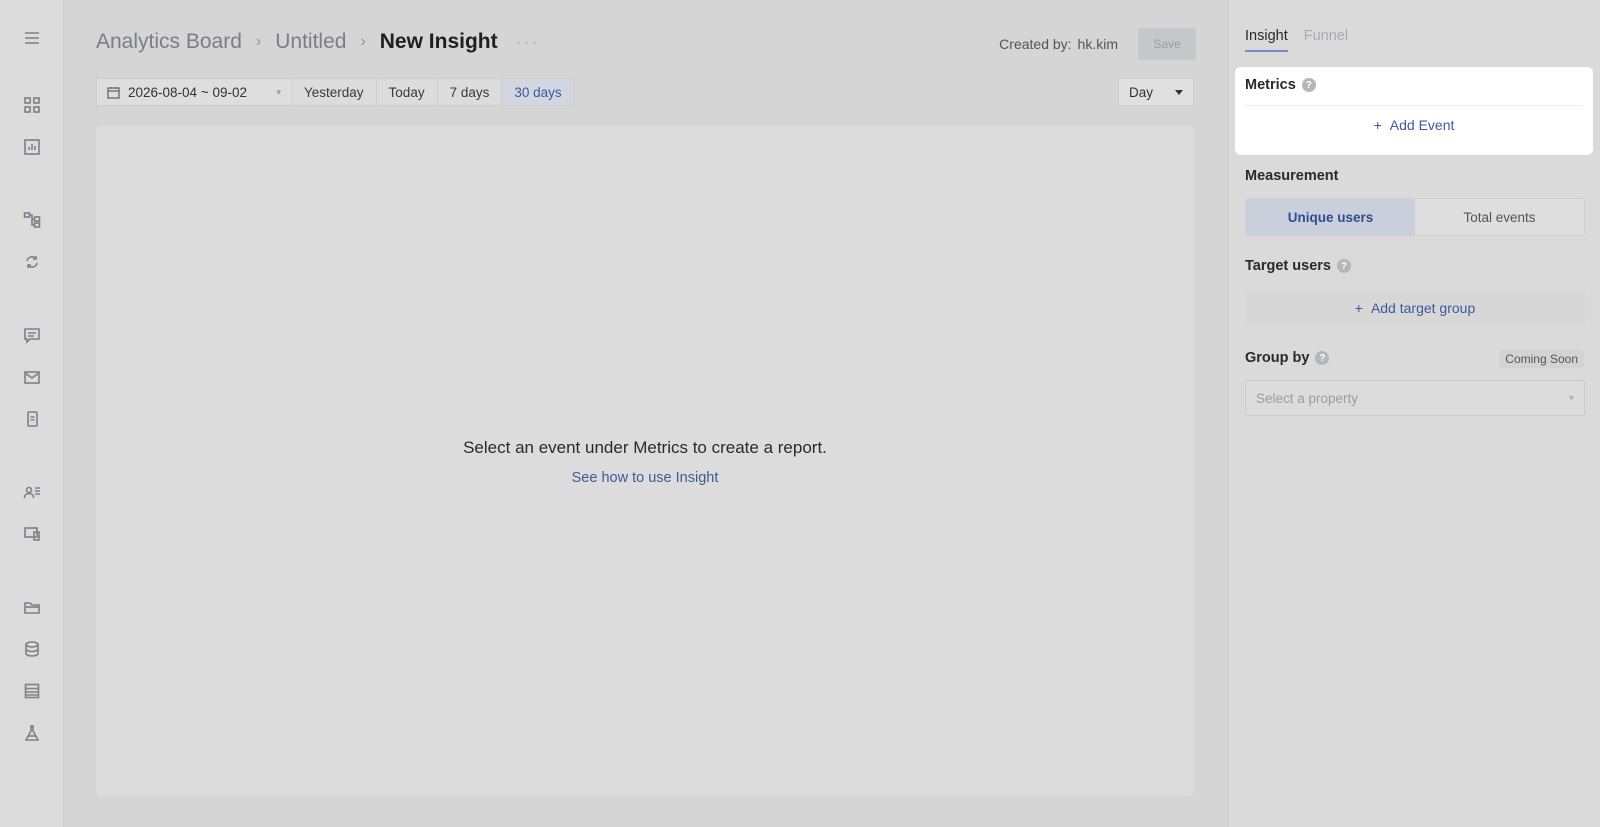 Image resolution: width=1600 pixels, height=827 pixels. I want to click on date-range-value: 2026-08-04 ~ 09-02, so click(187, 92).